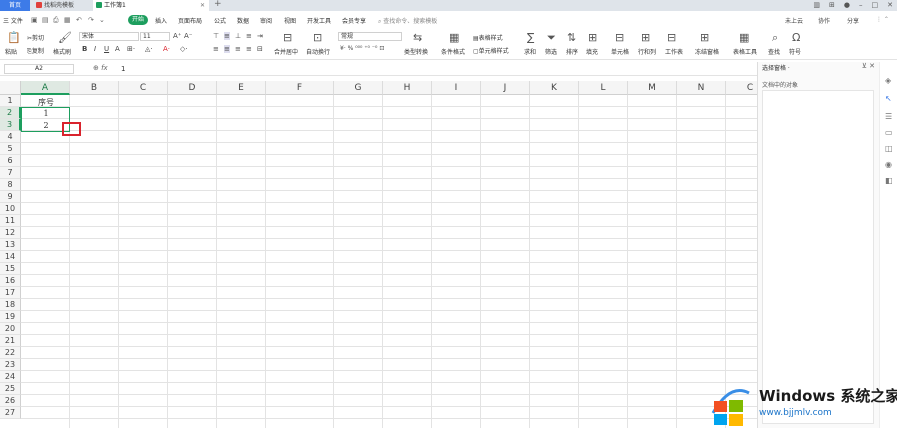 The width and height of the screenshot is (897, 428). I want to click on conditional-format-button: 条件格式, so click(453, 51).